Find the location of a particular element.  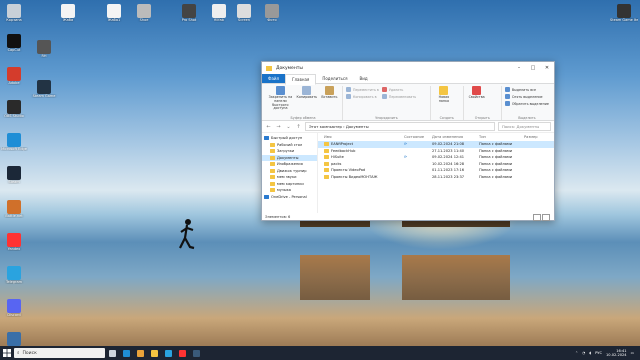

desktop-icon: Yandex is located at coordinates (14, 242).